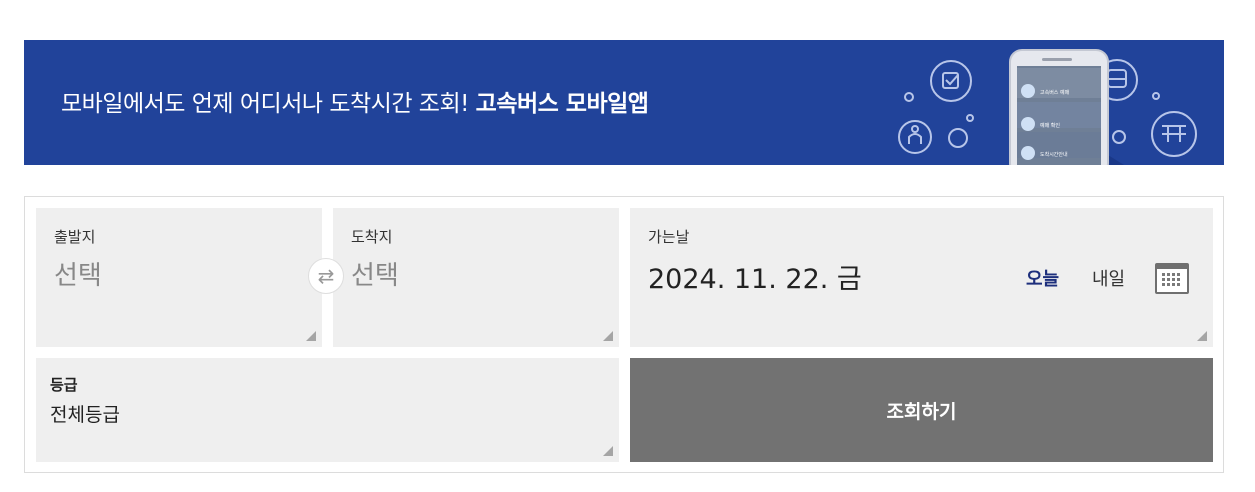 This screenshot has height=492, width=1255. I want to click on today-button: 오늘, so click(1042, 278).